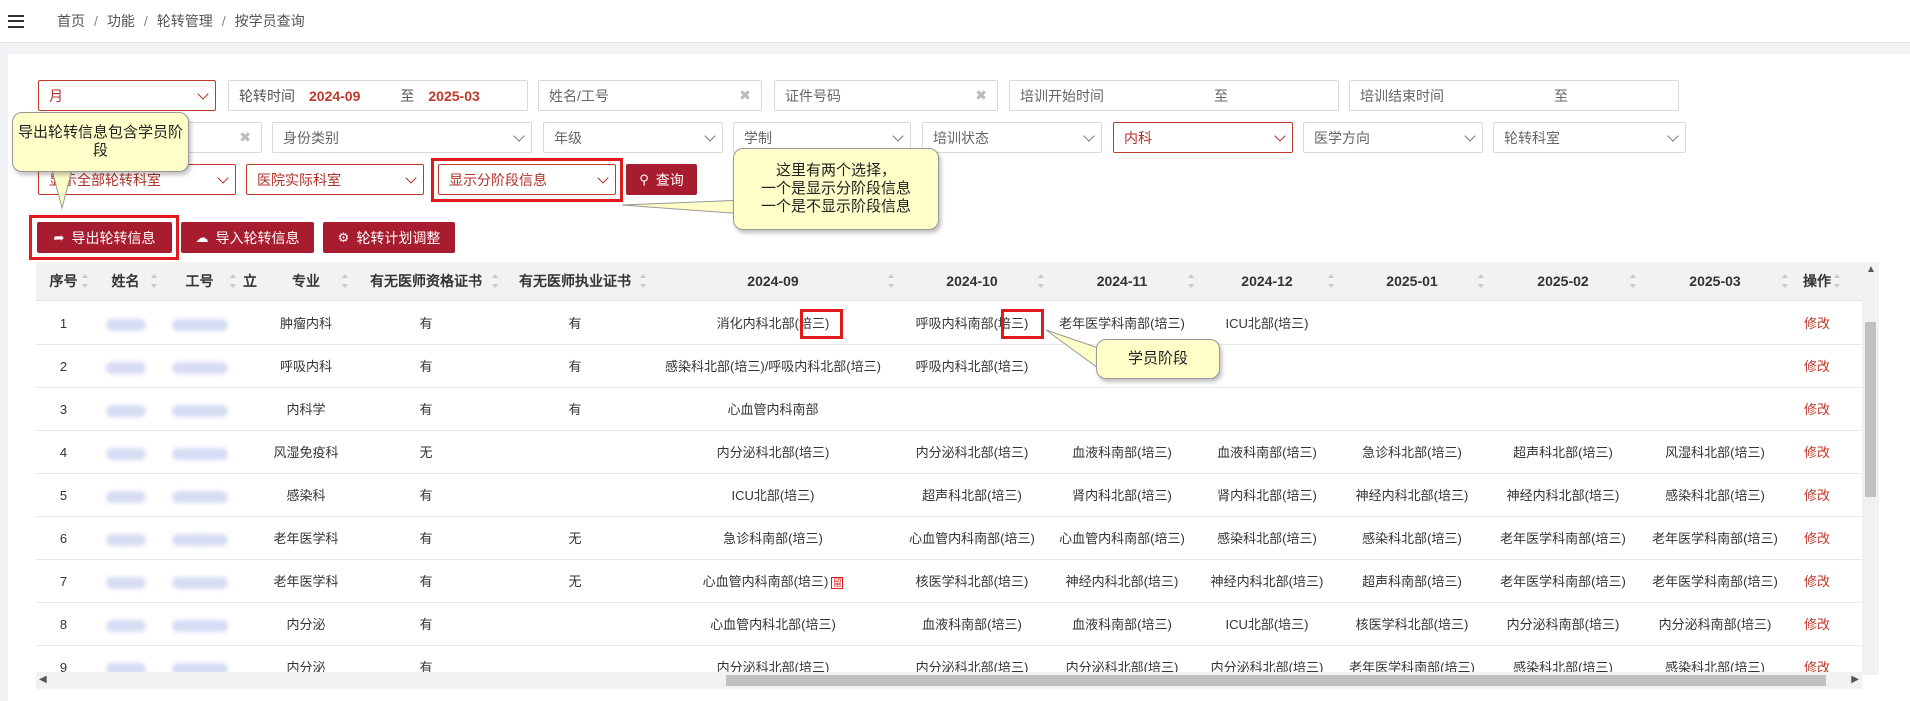 This screenshot has width=1910, height=701. What do you see at coordinates (1158, 359) in the screenshot?
I see `stage-label-callout: 学员阶段` at bounding box center [1158, 359].